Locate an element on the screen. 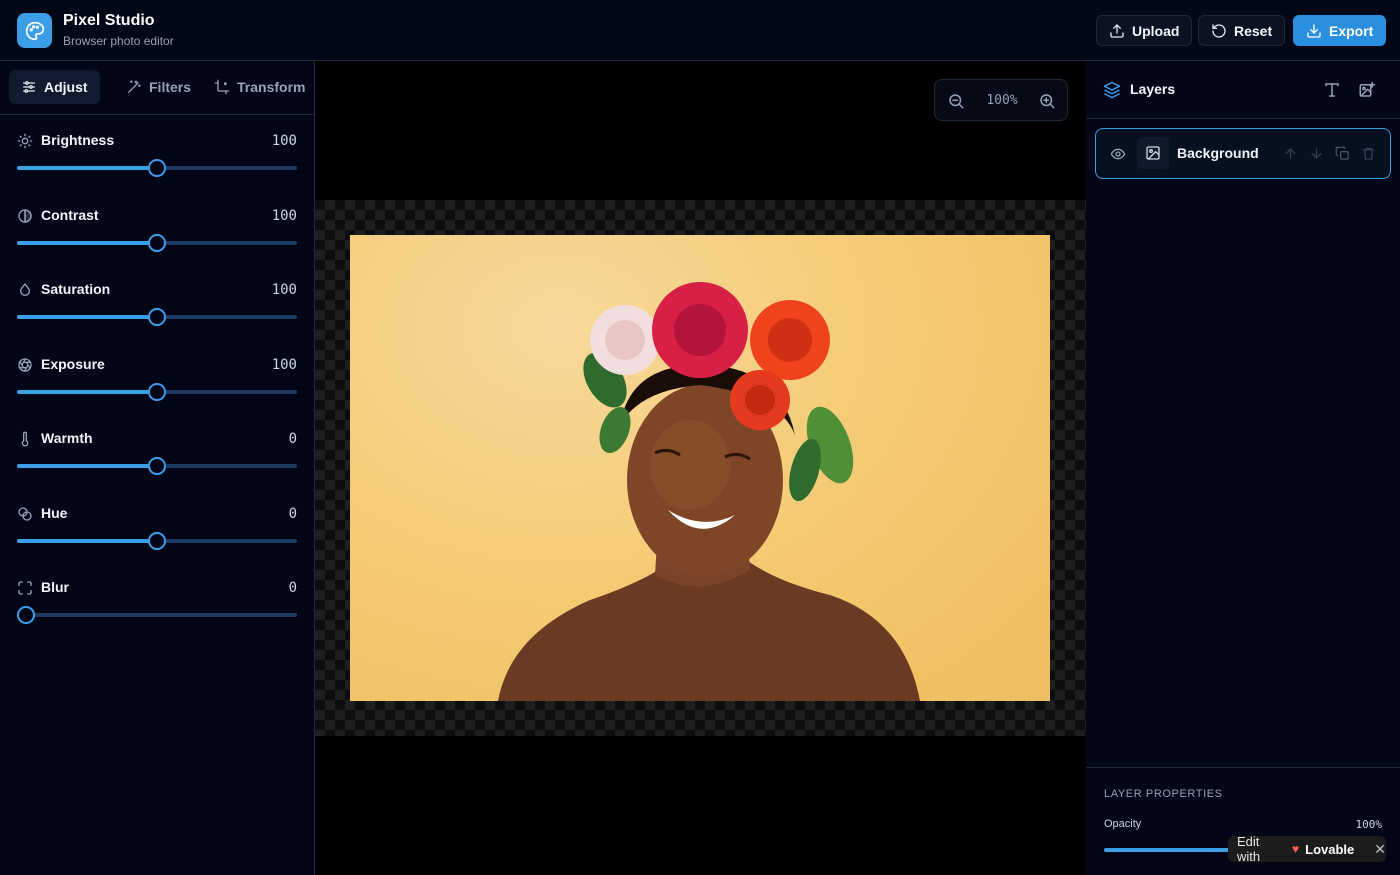 This screenshot has height=875, width=1400. contrast-icon is located at coordinates (25, 216).